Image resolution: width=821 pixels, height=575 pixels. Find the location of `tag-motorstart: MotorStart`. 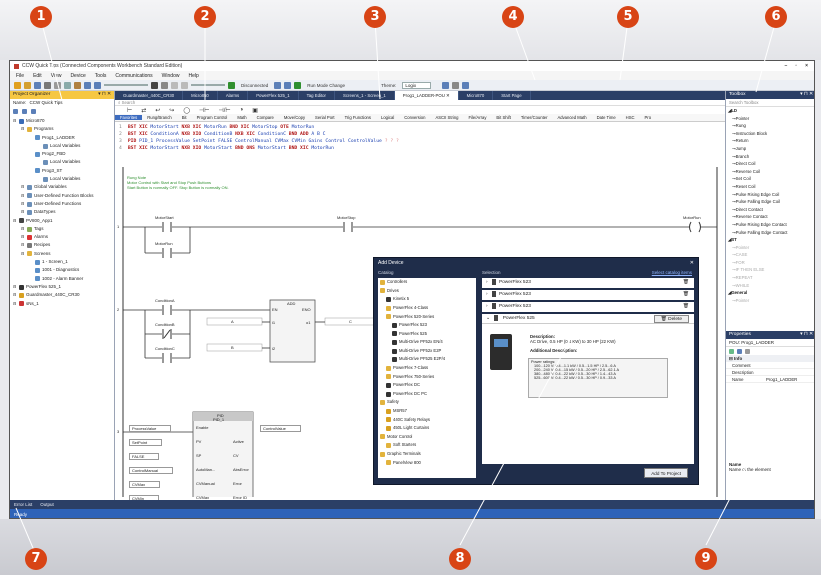

tag-motorstart: MotorStart is located at coordinates (164, 217).